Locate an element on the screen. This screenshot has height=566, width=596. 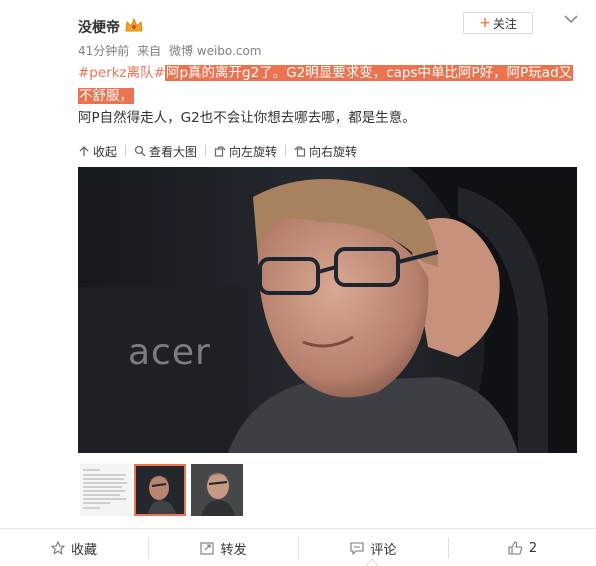
like-button: 2 is located at coordinates (522, 548).